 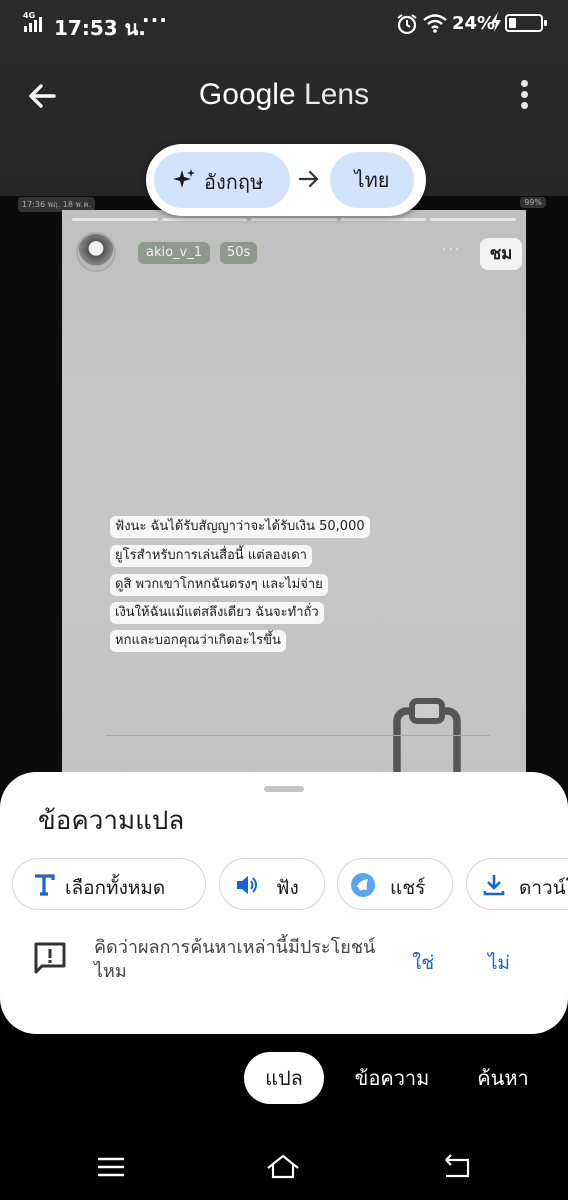 I want to click on feedback-no-button: ไม่, so click(x=499, y=963).